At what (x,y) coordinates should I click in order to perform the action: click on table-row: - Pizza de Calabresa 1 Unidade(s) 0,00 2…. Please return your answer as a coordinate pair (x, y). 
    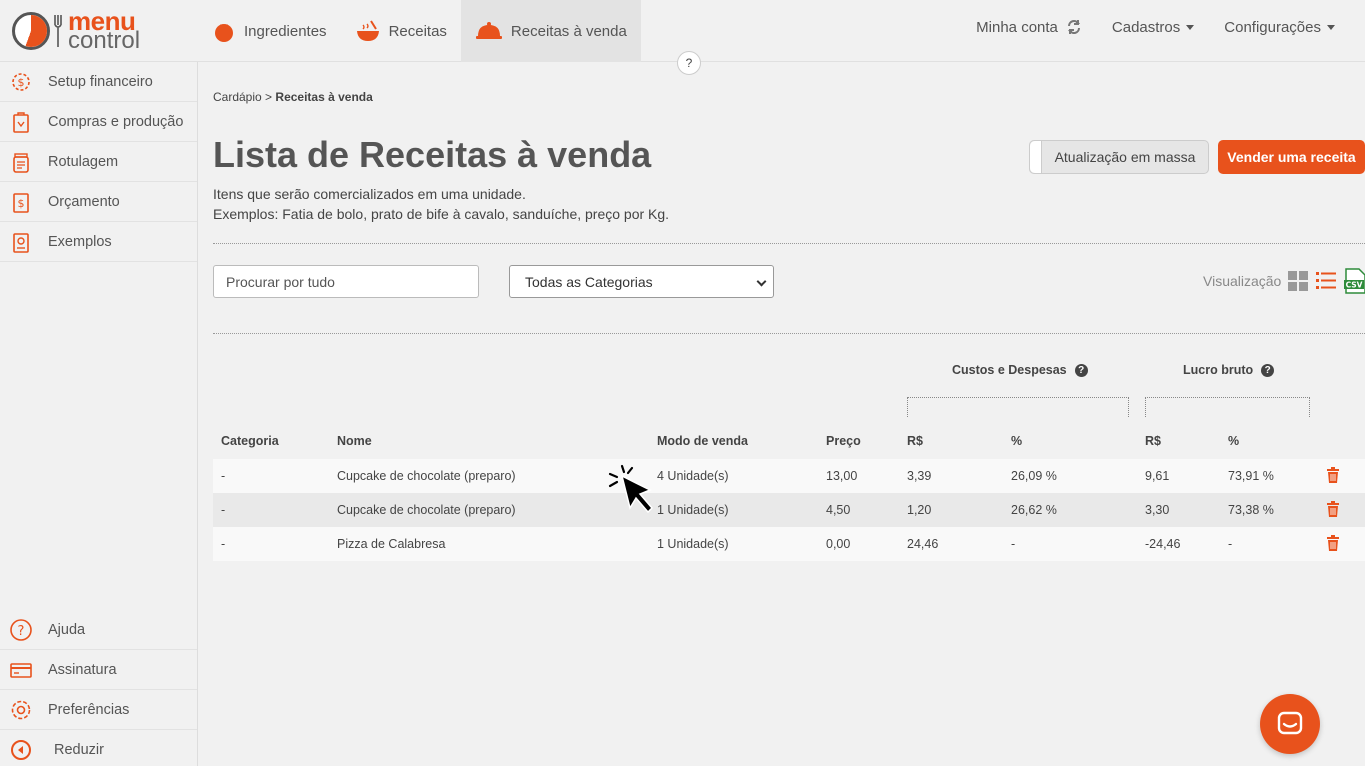
    Looking at the image, I should click on (789, 544).